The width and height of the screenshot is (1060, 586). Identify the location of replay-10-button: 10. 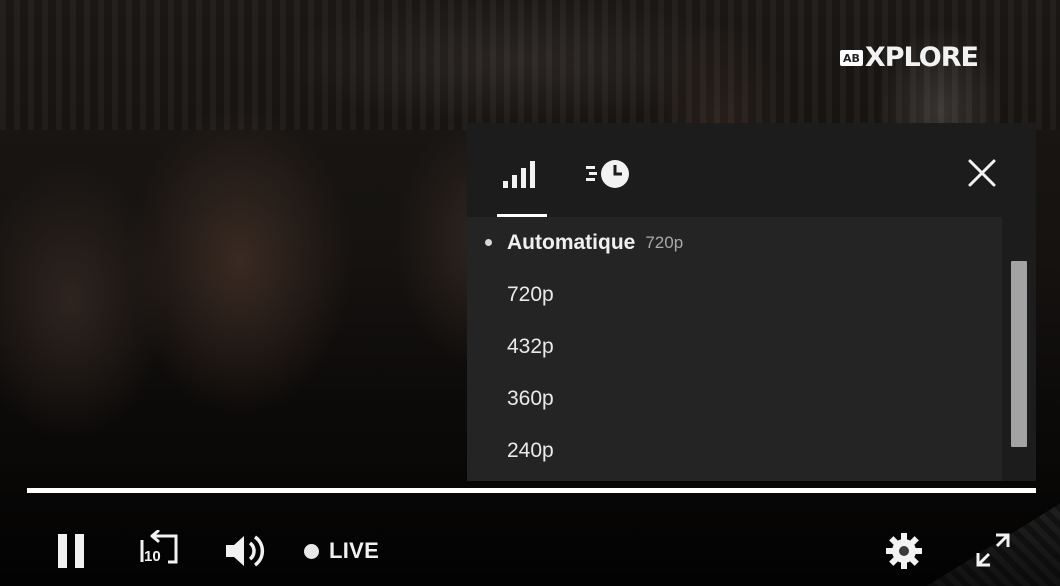
(160, 550).